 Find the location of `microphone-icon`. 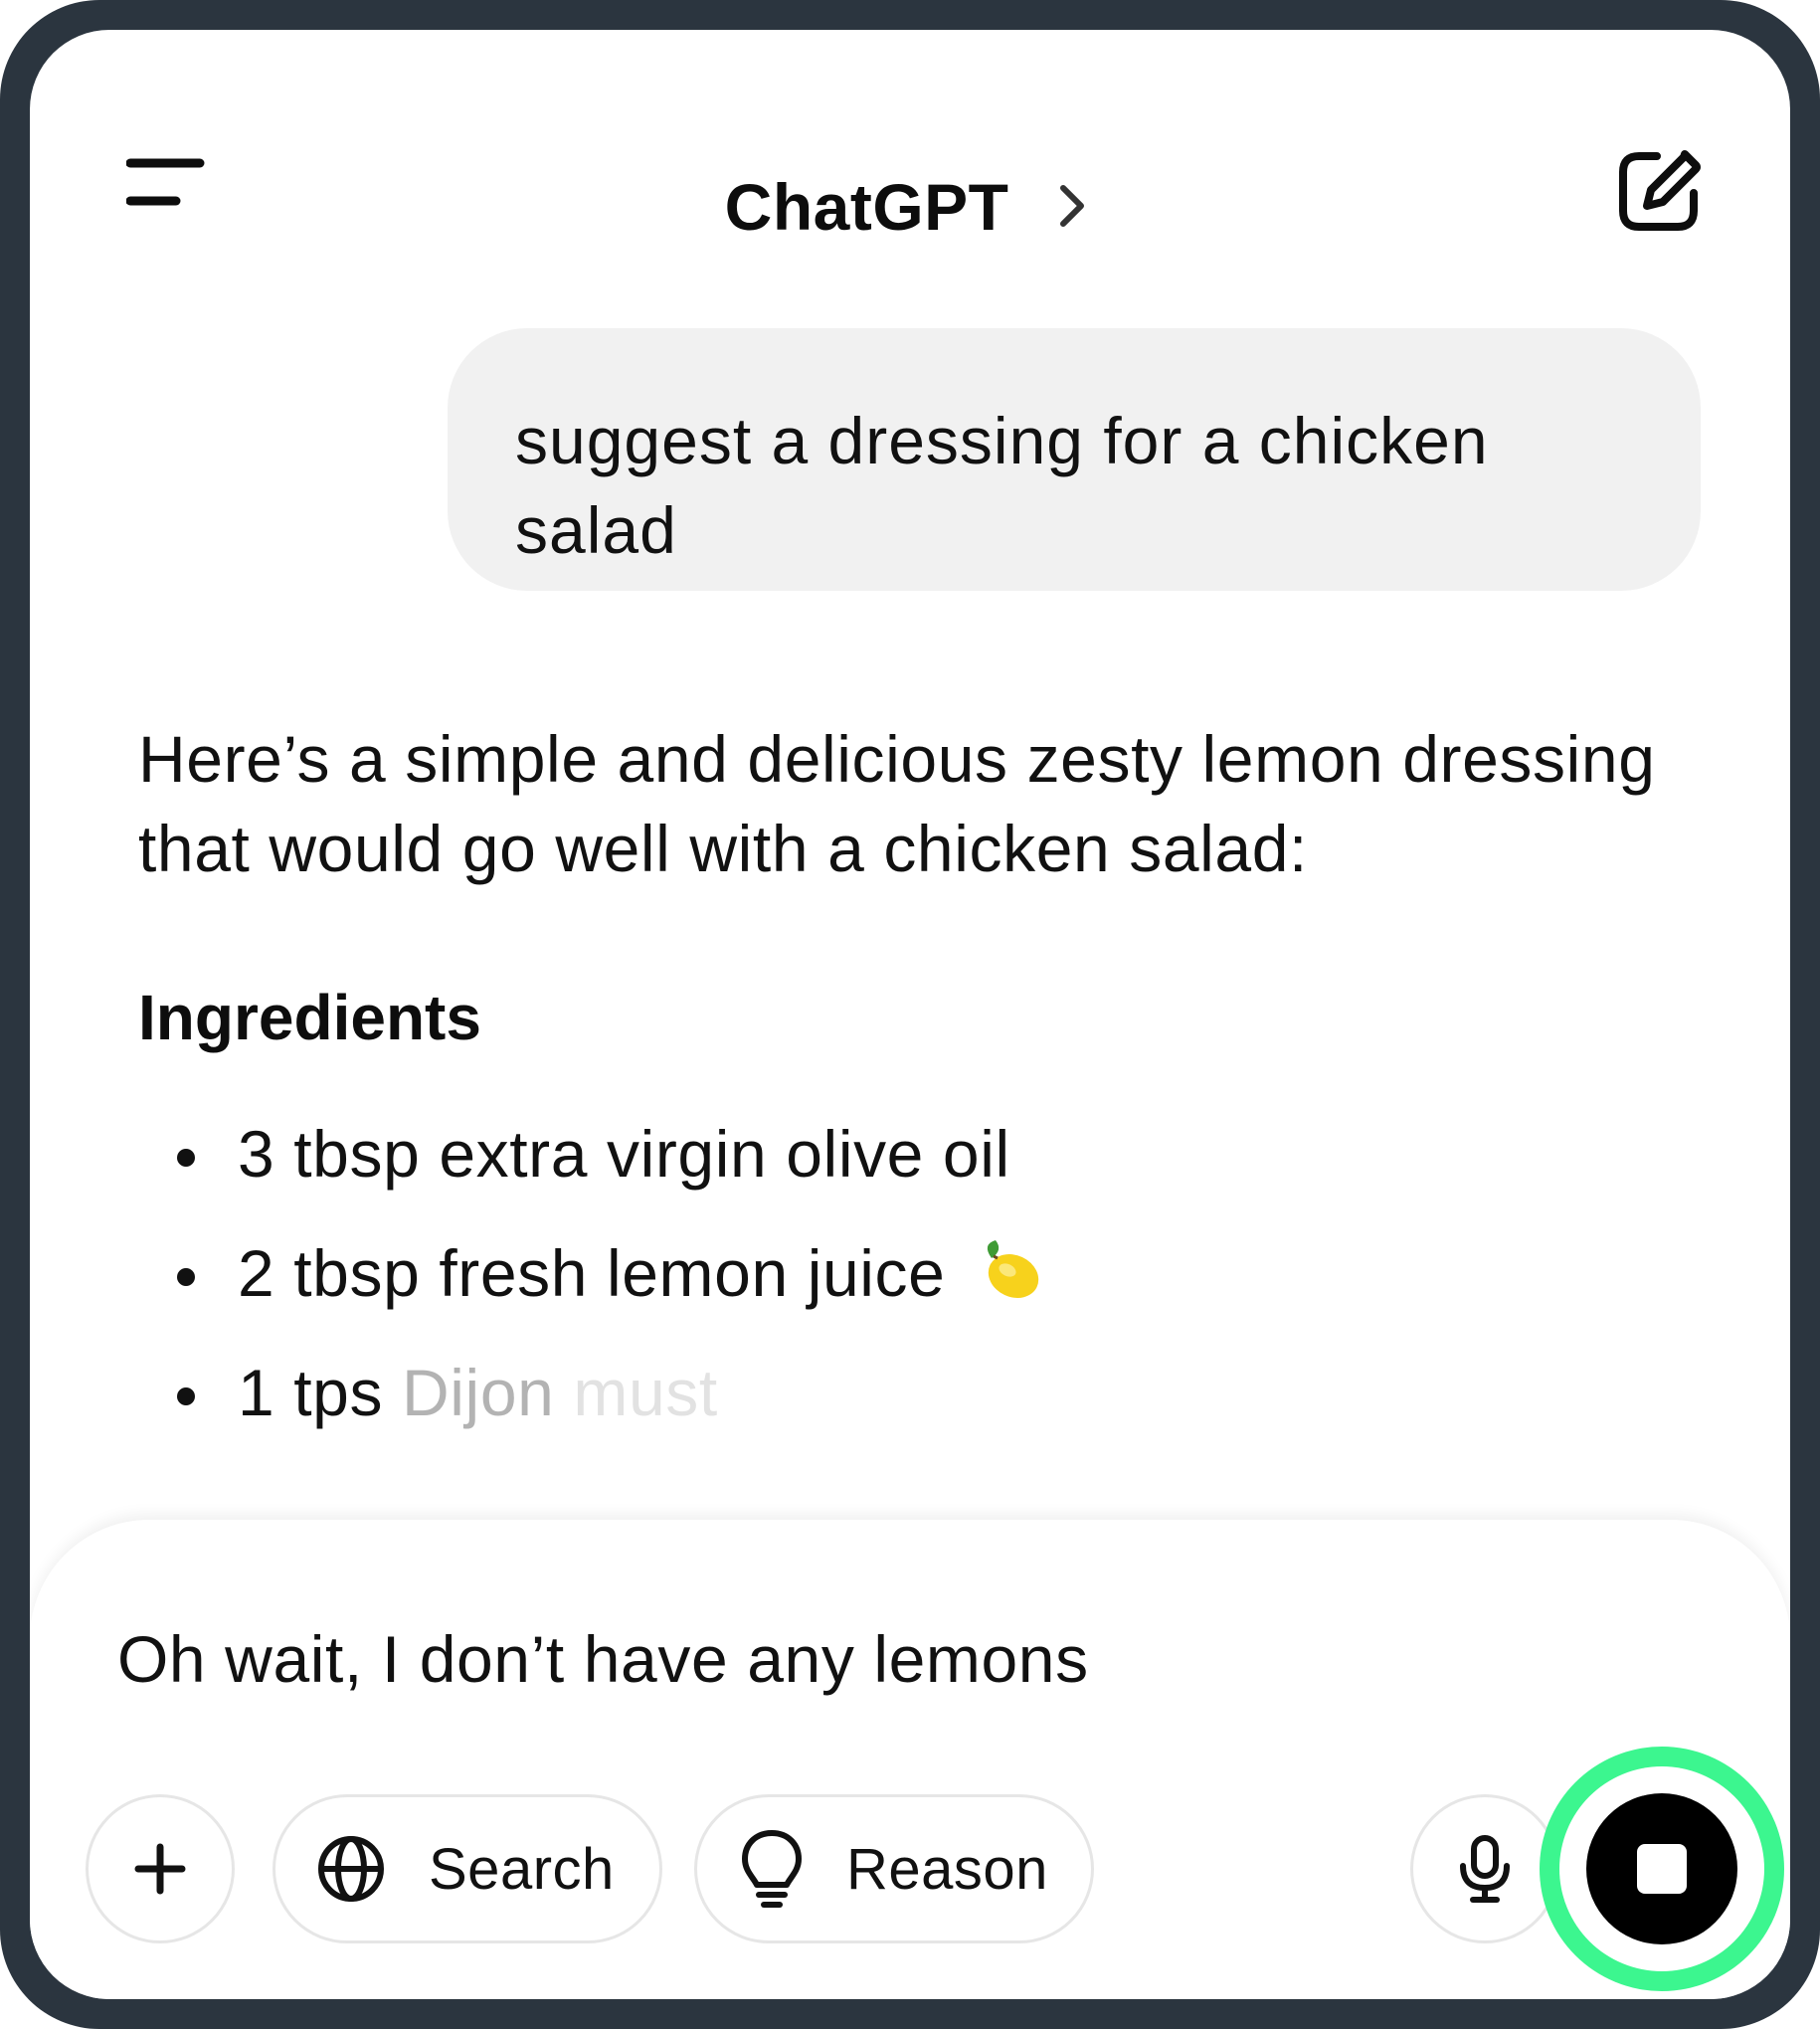

microphone-icon is located at coordinates (1485, 1869).